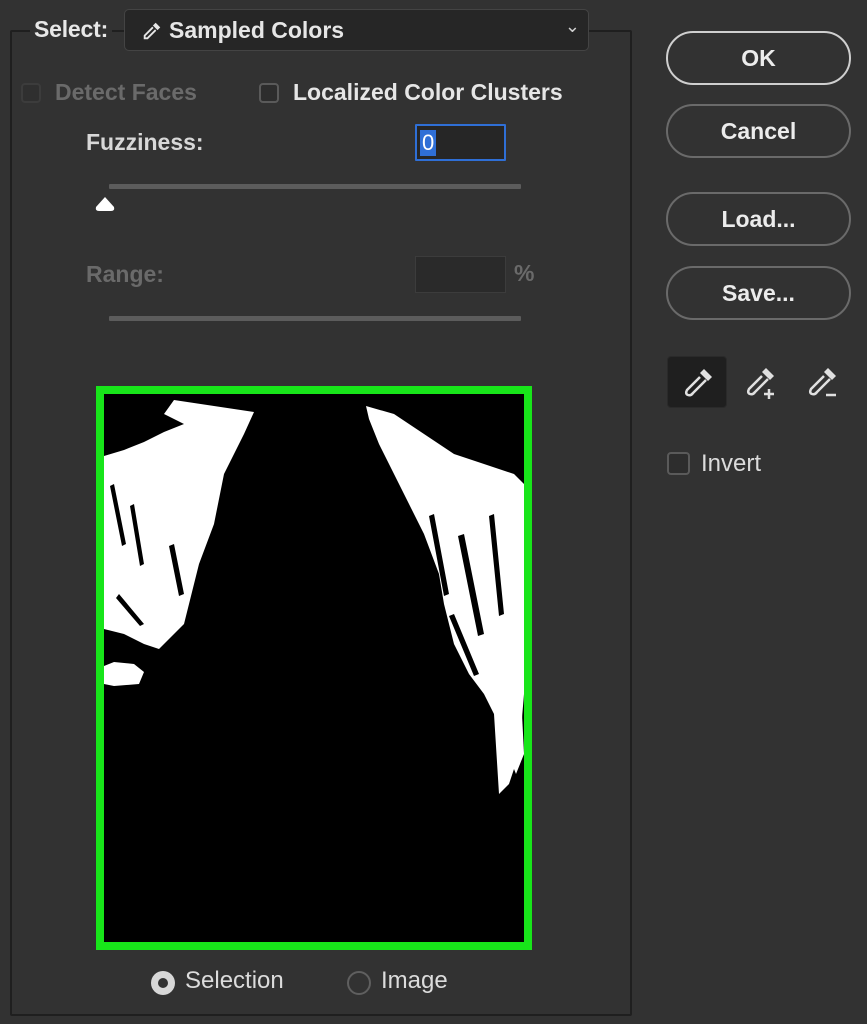 Image resolution: width=867 pixels, height=1024 pixels. Describe the element at coordinates (428, 92) in the screenshot. I see `localized-color-clusters-label: Localized Color Clusters` at that location.